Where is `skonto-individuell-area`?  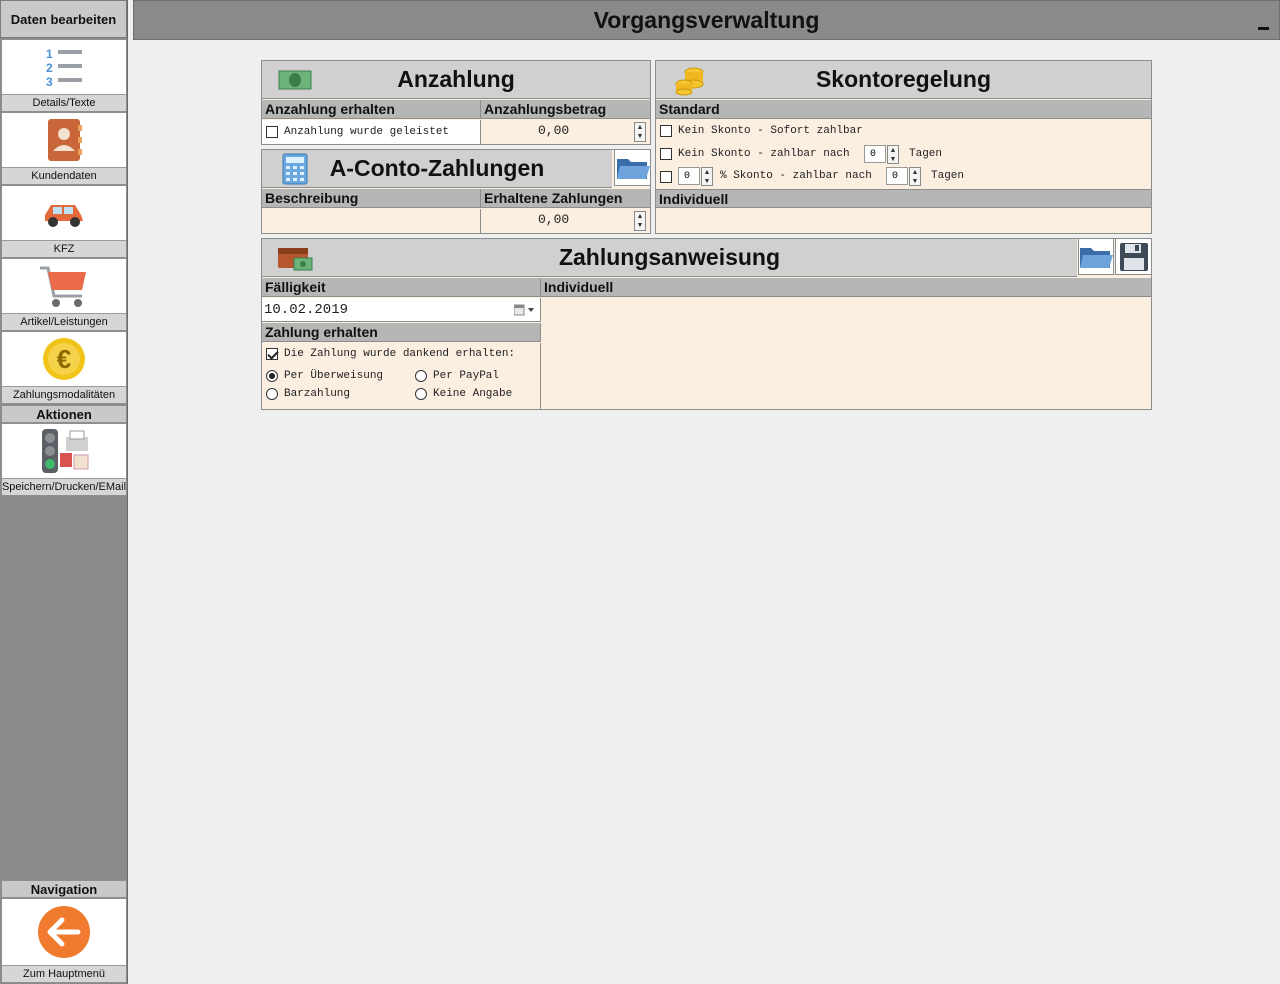
skonto-individuell-area is located at coordinates (903, 221).